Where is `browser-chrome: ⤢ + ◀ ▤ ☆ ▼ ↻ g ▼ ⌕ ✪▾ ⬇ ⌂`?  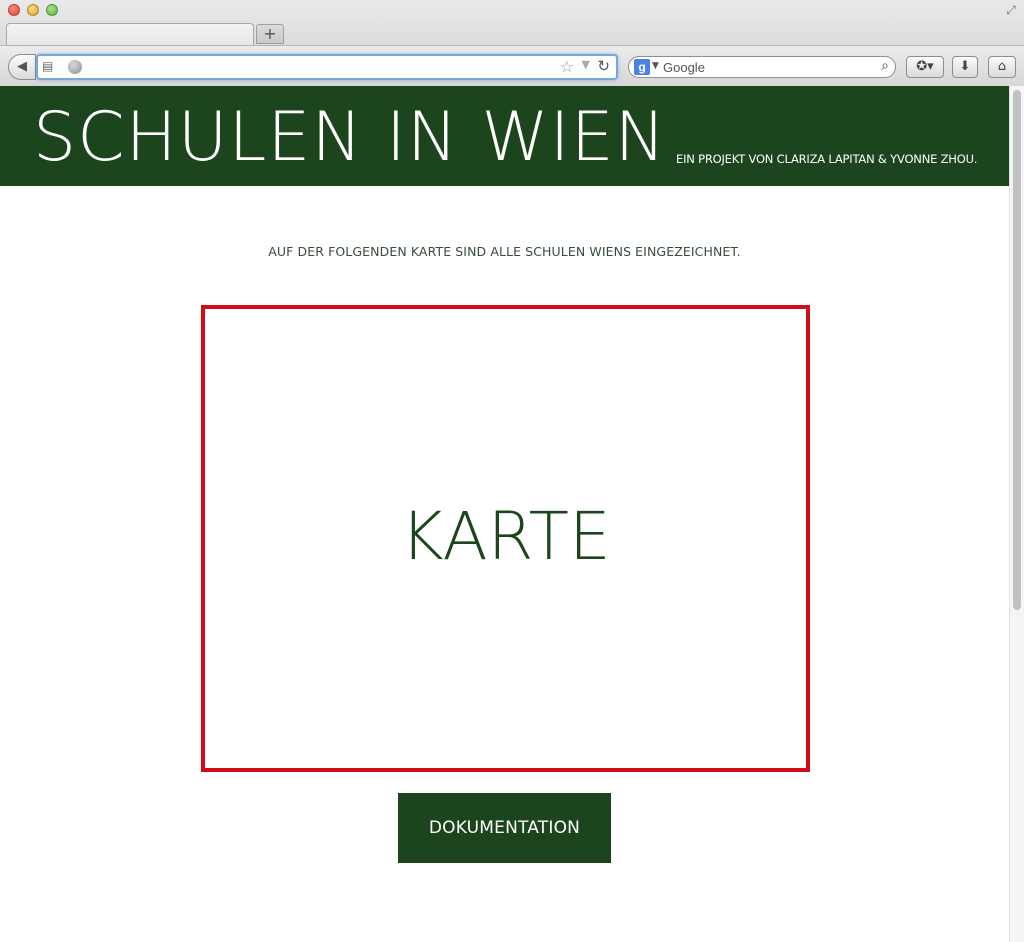 browser-chrome: ⤢ + ◀ ▤ ☆ ▼ ↻ g ▼ ⌕ ✪▾ ⬇ ⌂ is located at coordinates (512, 43).